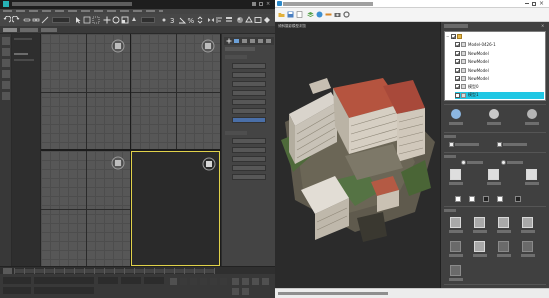  What do you see at coordinates (252, 41) in the screenshot?
I see `motion-tab-icon` at bounding box center [252, 41].